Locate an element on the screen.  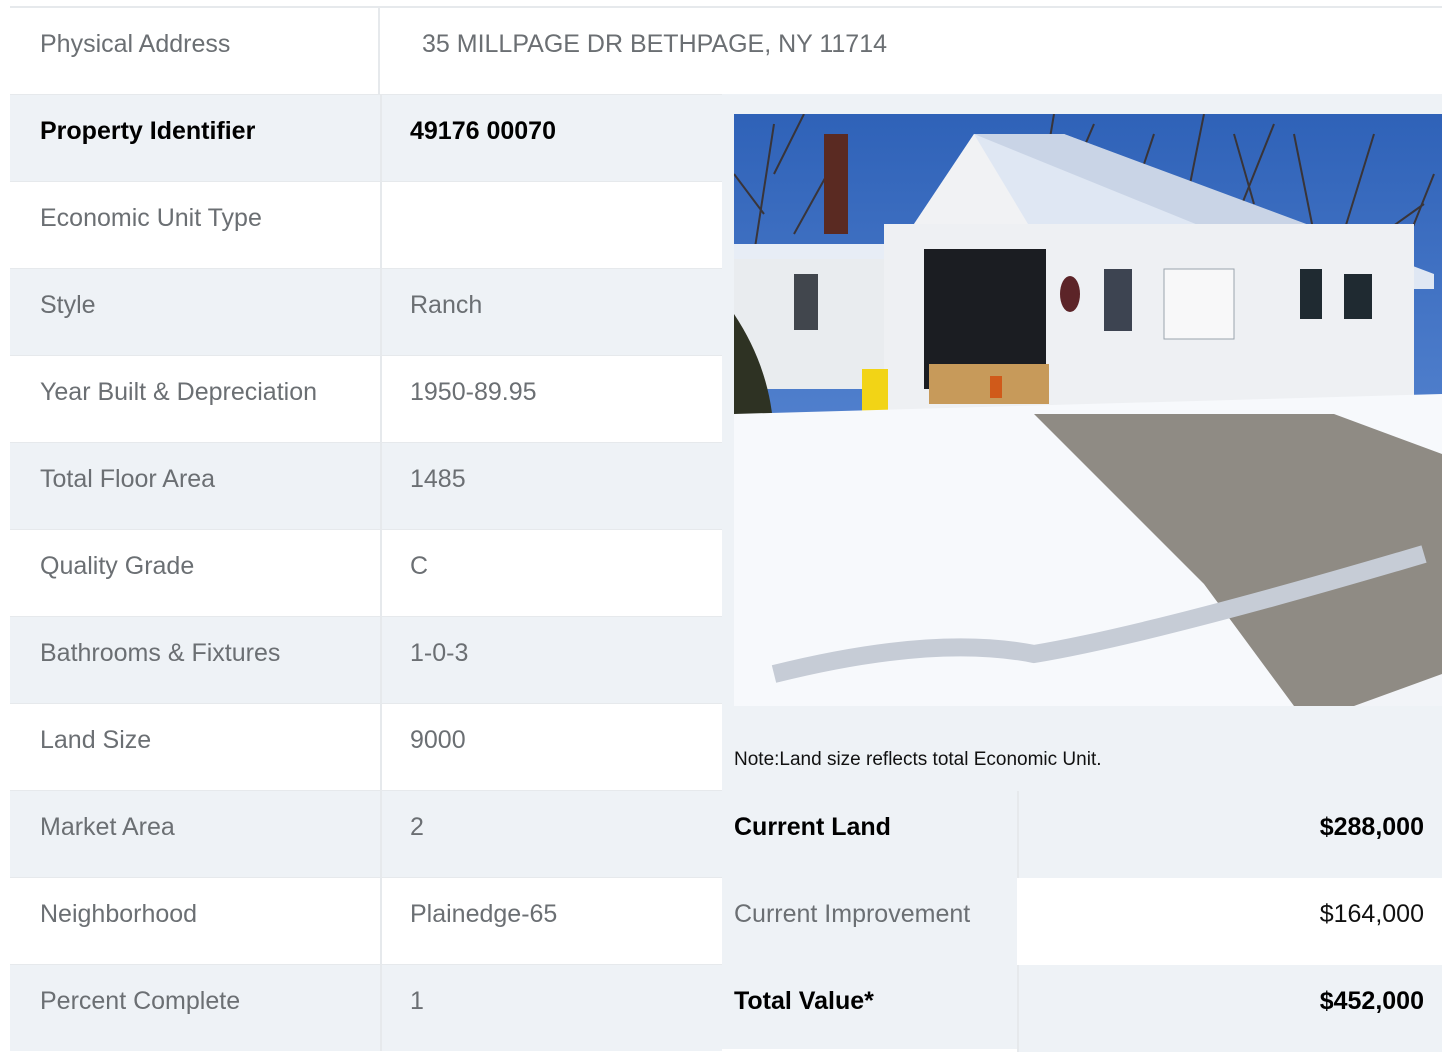
row-value: 1-0-3 is located at coordinates (439, 653).